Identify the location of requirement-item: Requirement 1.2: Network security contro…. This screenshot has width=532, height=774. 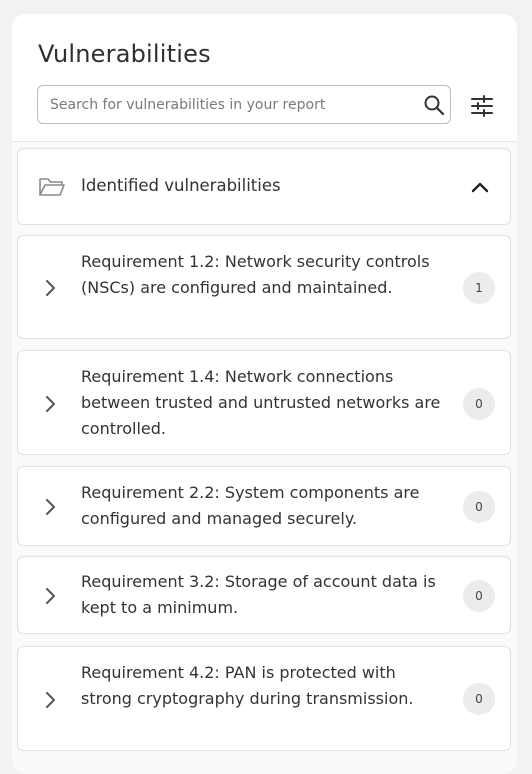
(264, 287).